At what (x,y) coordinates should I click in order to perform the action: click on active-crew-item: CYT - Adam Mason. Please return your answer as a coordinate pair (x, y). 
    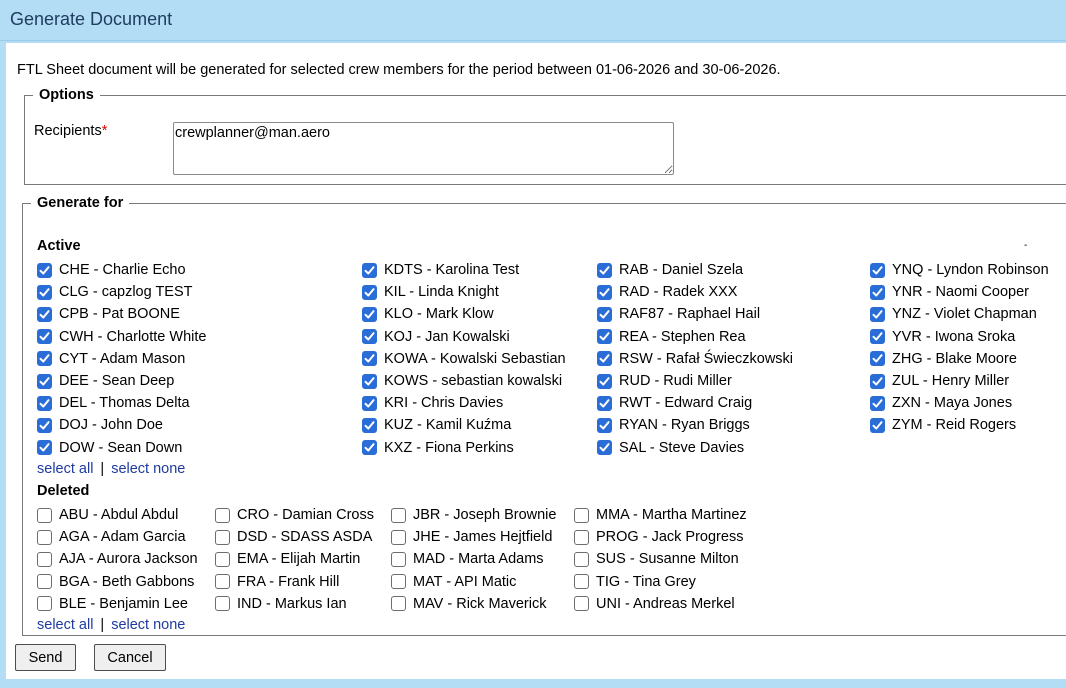
    Looking at the image, I should click on (111, 359).